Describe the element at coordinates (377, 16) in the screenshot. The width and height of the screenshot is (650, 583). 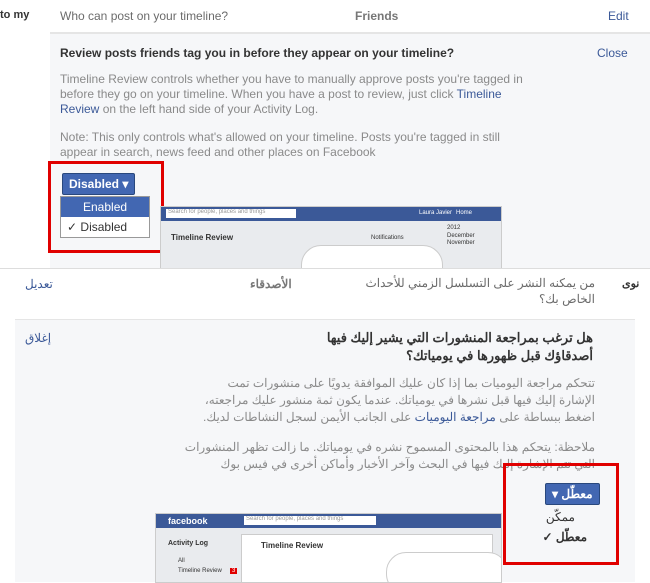
I see `privacy-value: Friends` at that location.